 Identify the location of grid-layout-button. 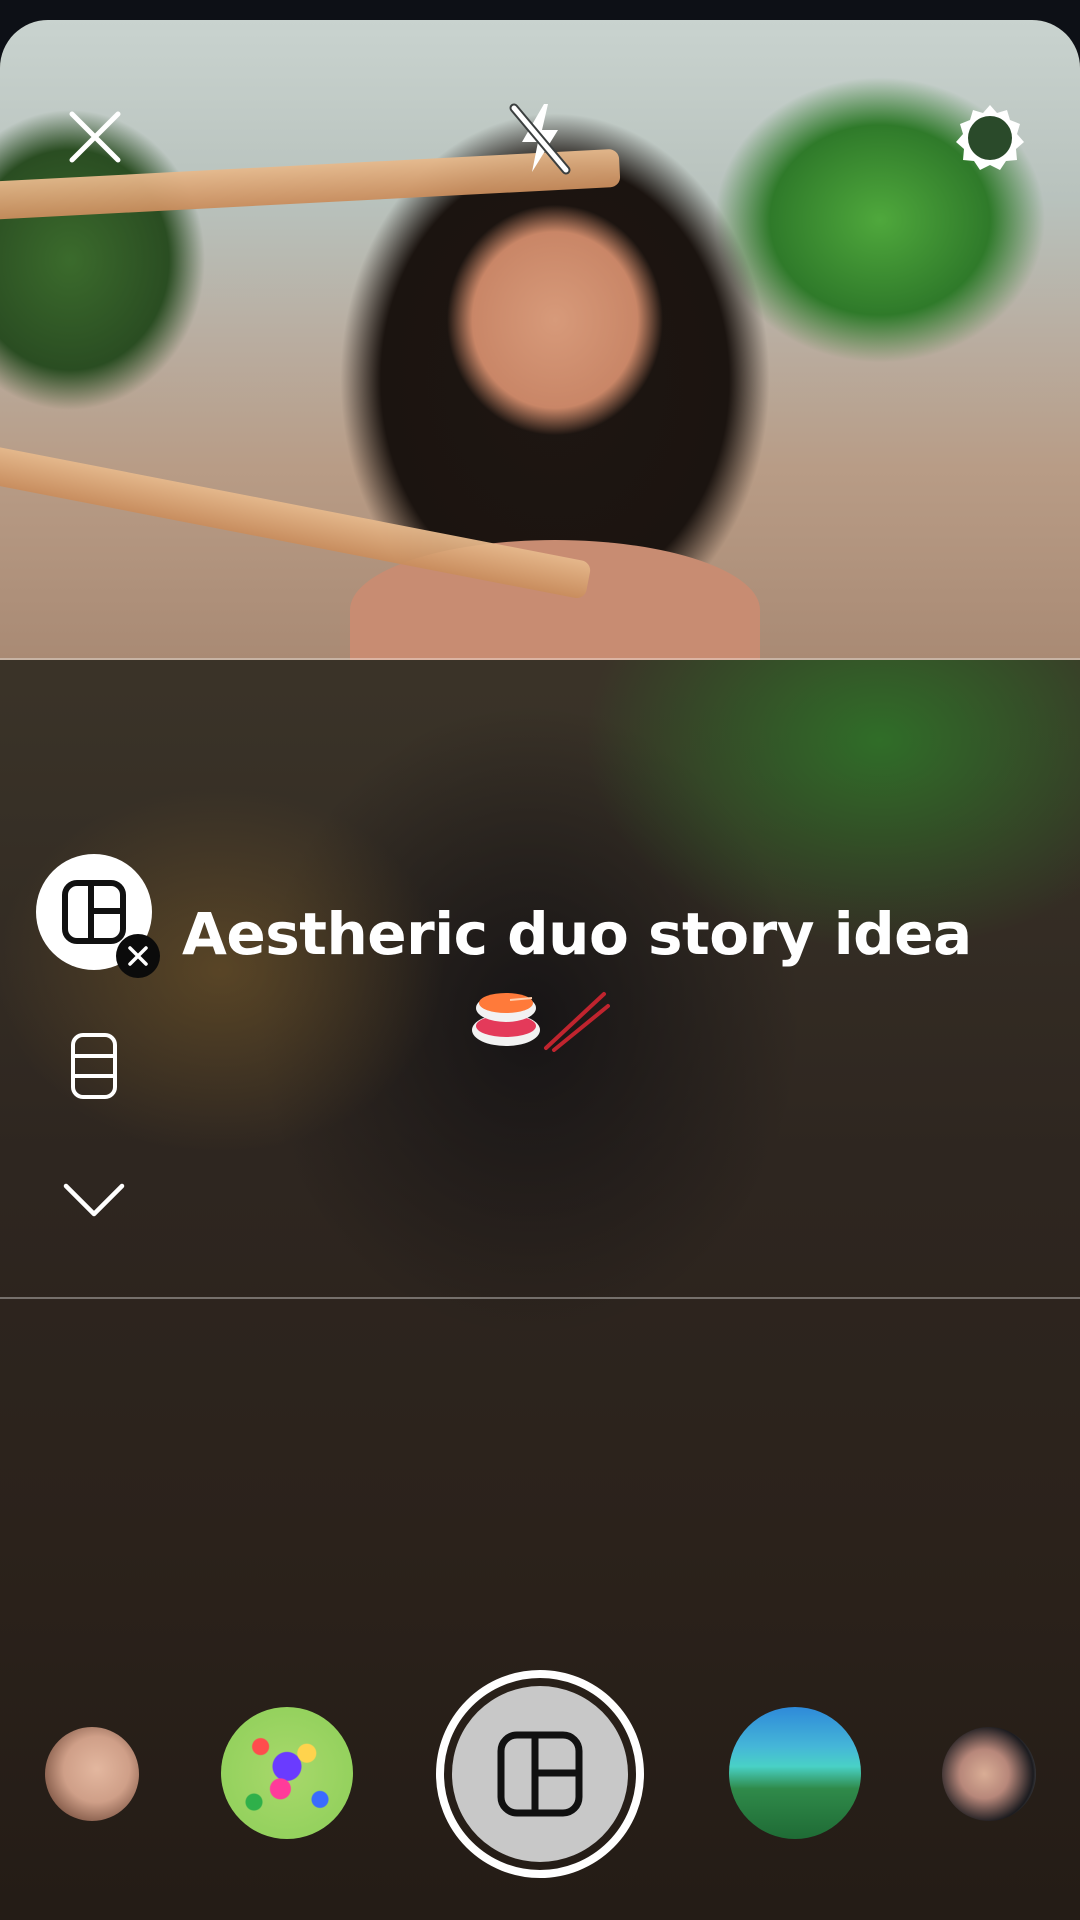
(94, 1066).